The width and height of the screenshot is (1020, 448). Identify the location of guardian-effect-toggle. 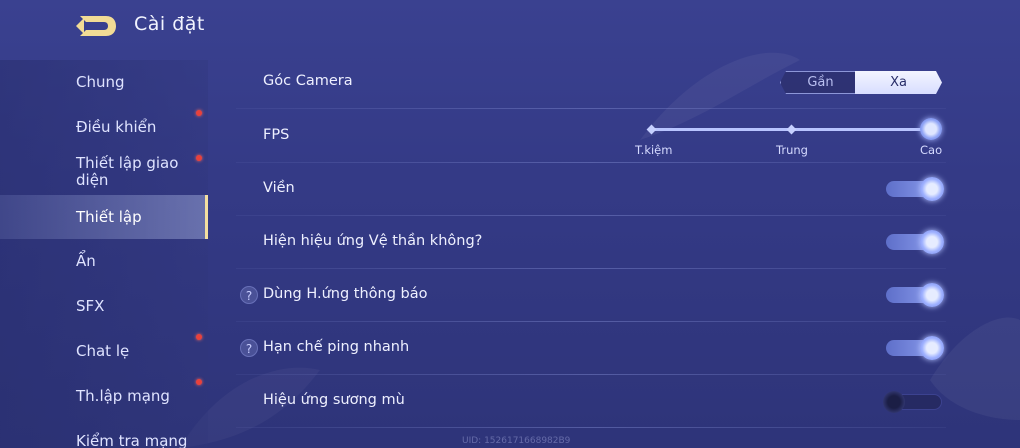
(915, 242).